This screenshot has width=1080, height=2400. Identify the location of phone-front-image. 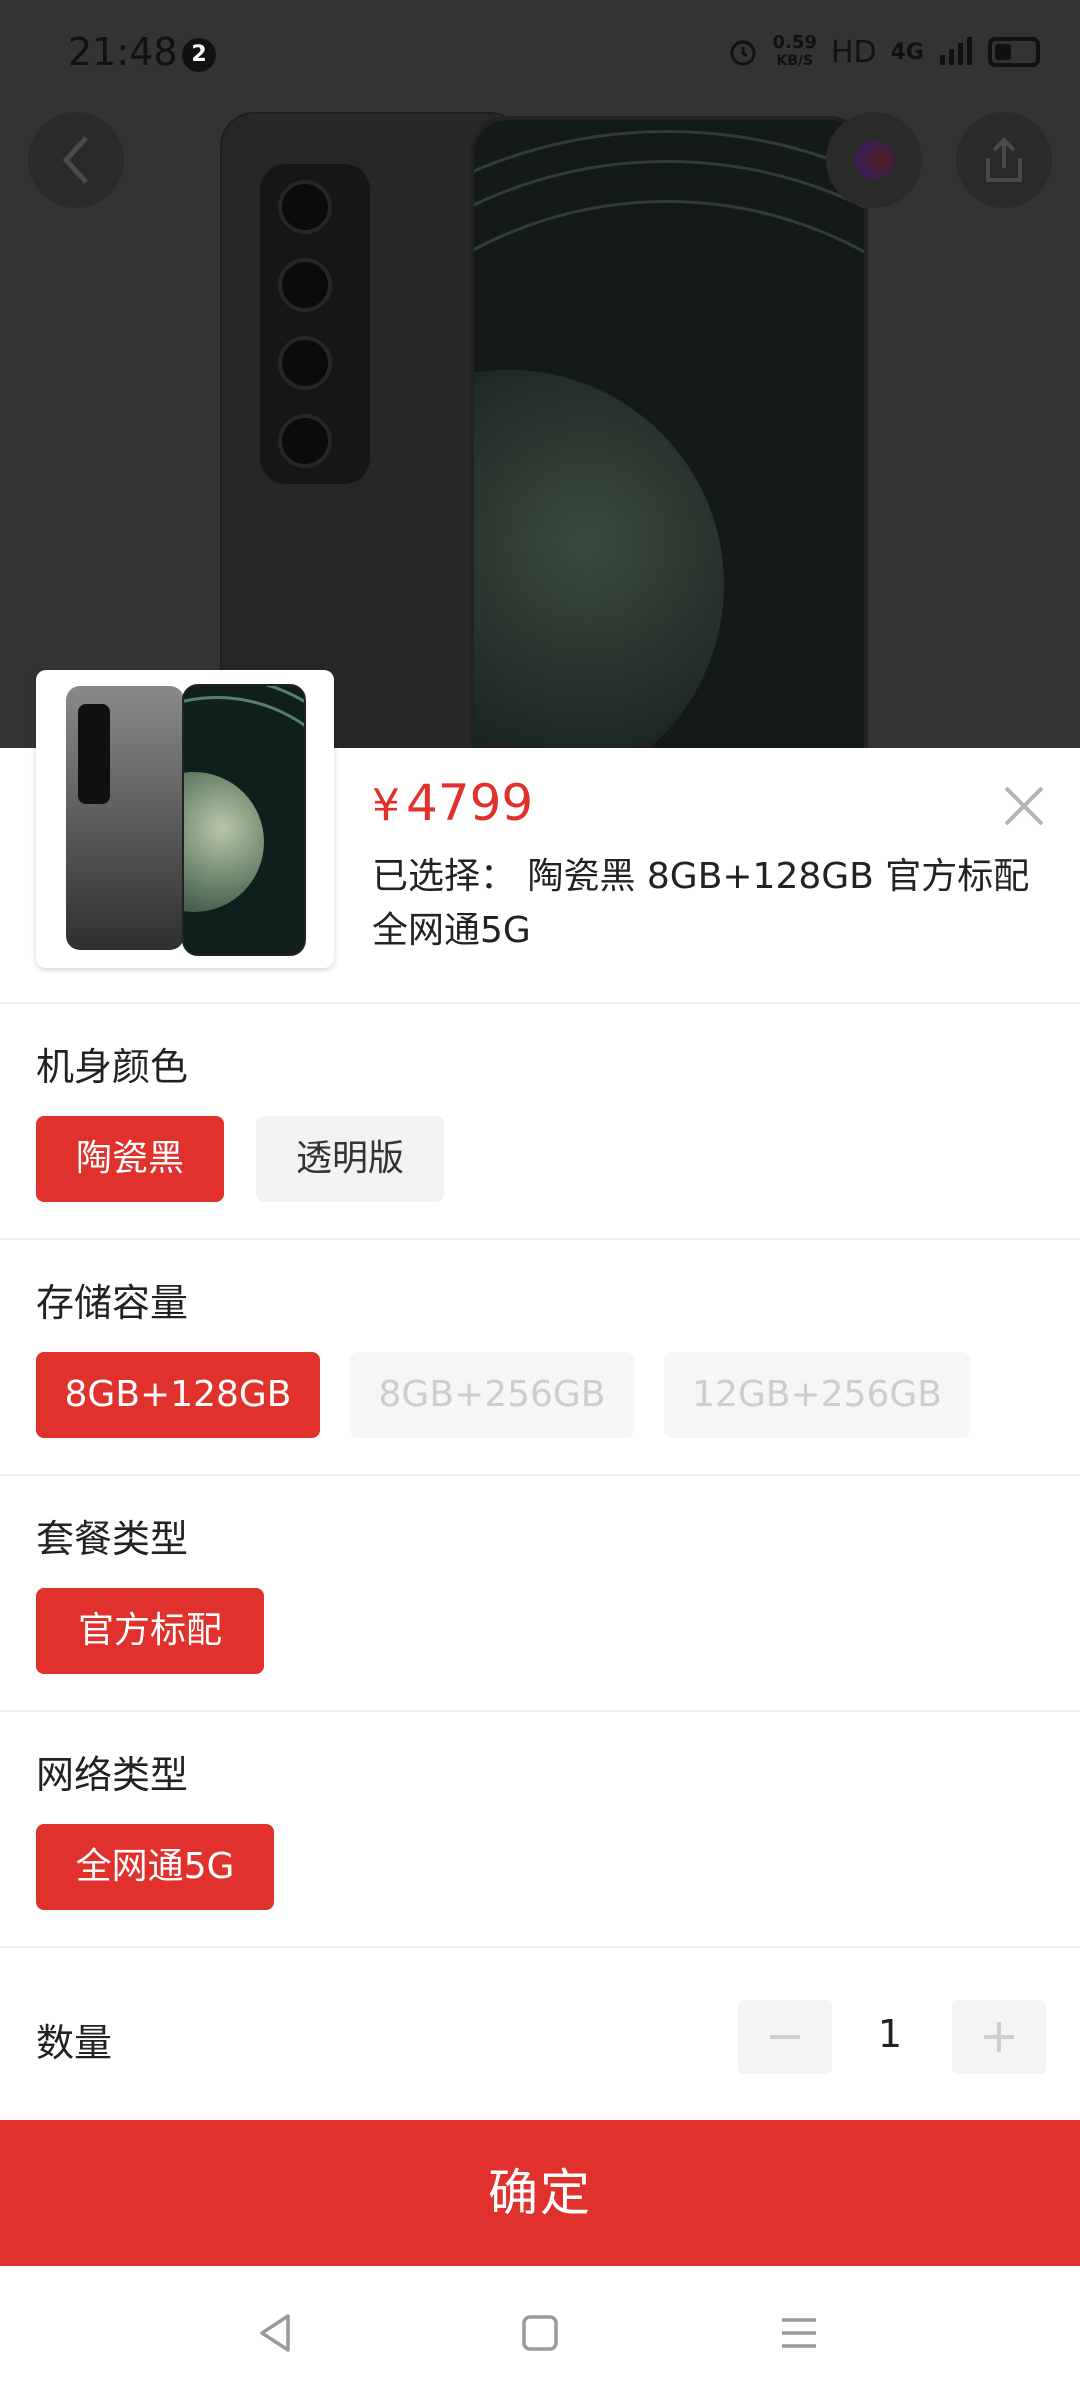
(669, 432).